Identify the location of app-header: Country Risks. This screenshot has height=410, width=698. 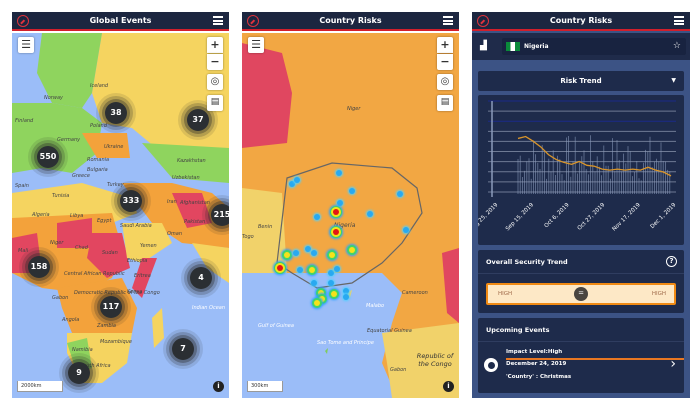
(581, 21).